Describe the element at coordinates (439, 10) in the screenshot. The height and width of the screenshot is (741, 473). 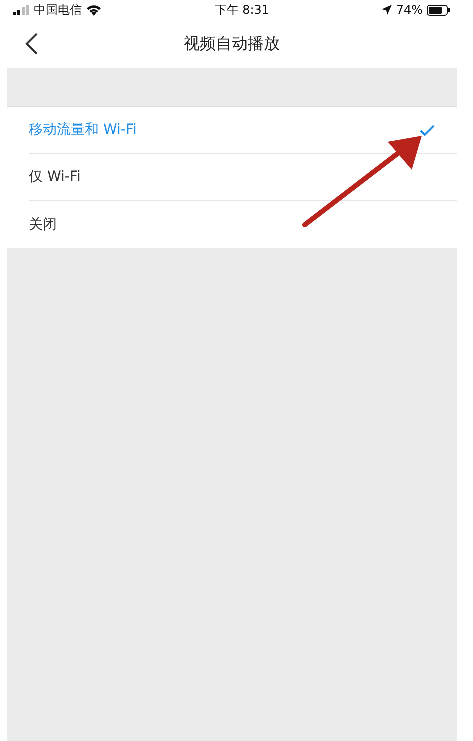
I see `battery-icon` at that location.